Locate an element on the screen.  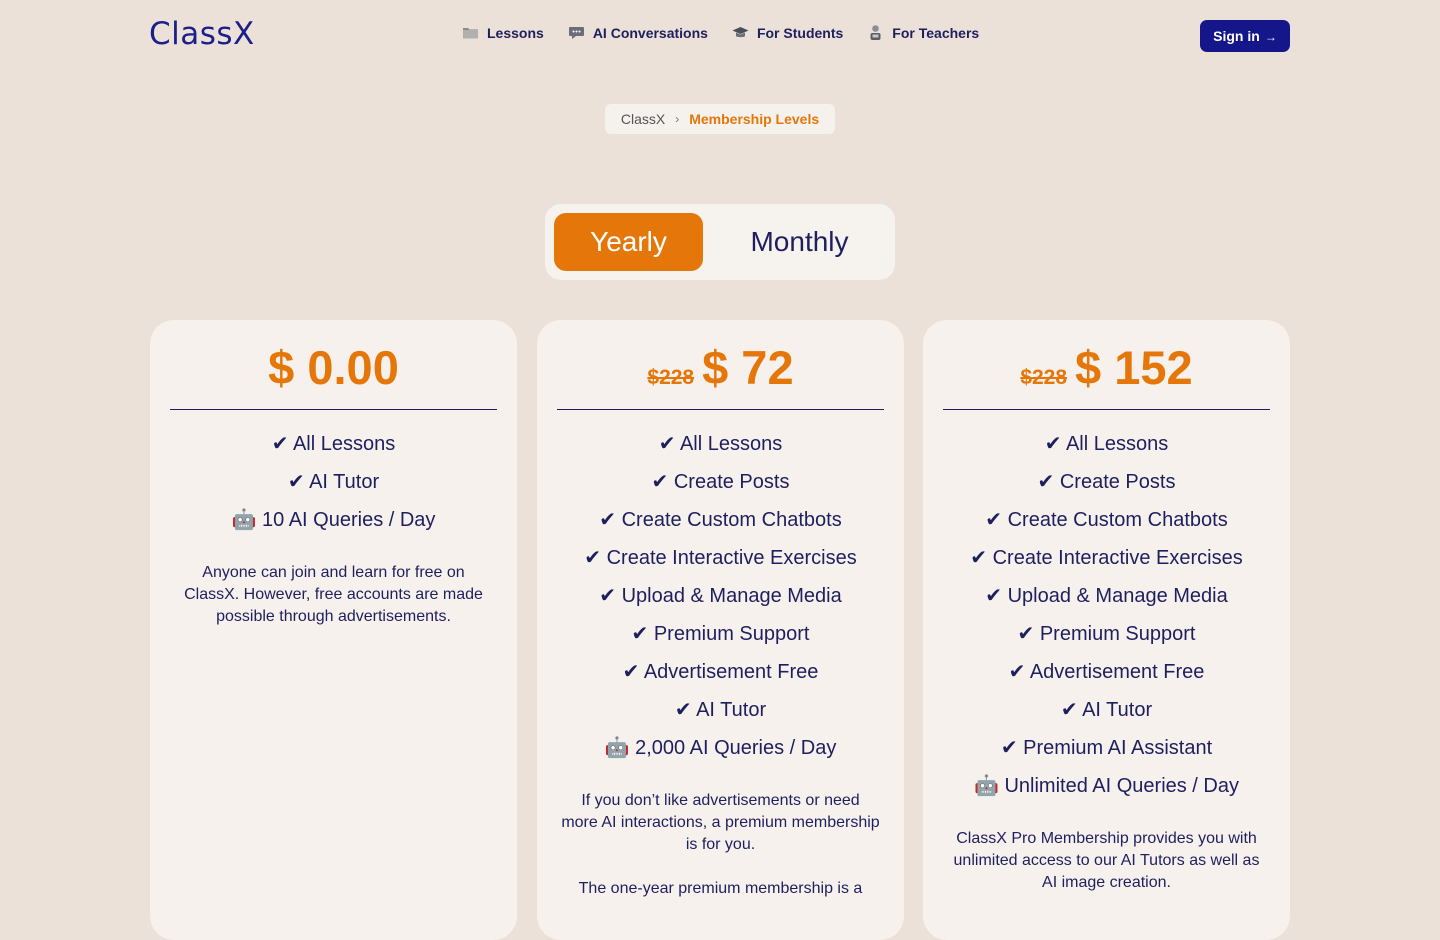
sign-in-button: Sign in → is located at coordinates (1245, 36).